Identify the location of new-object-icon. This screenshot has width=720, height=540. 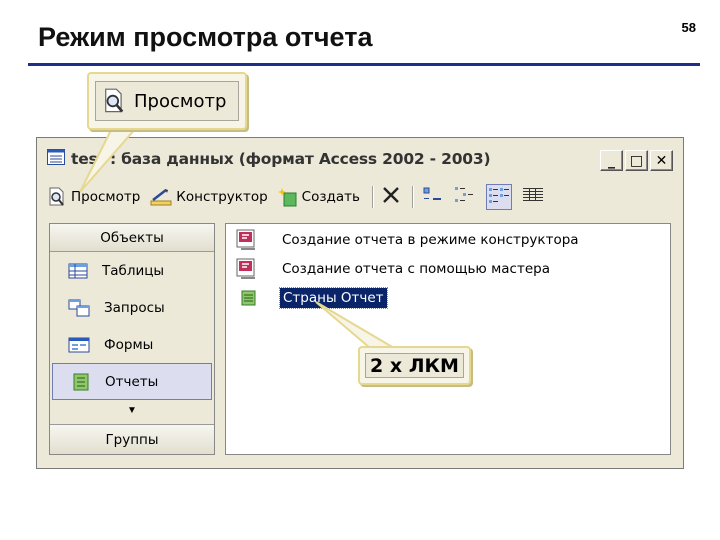
(287, 197).